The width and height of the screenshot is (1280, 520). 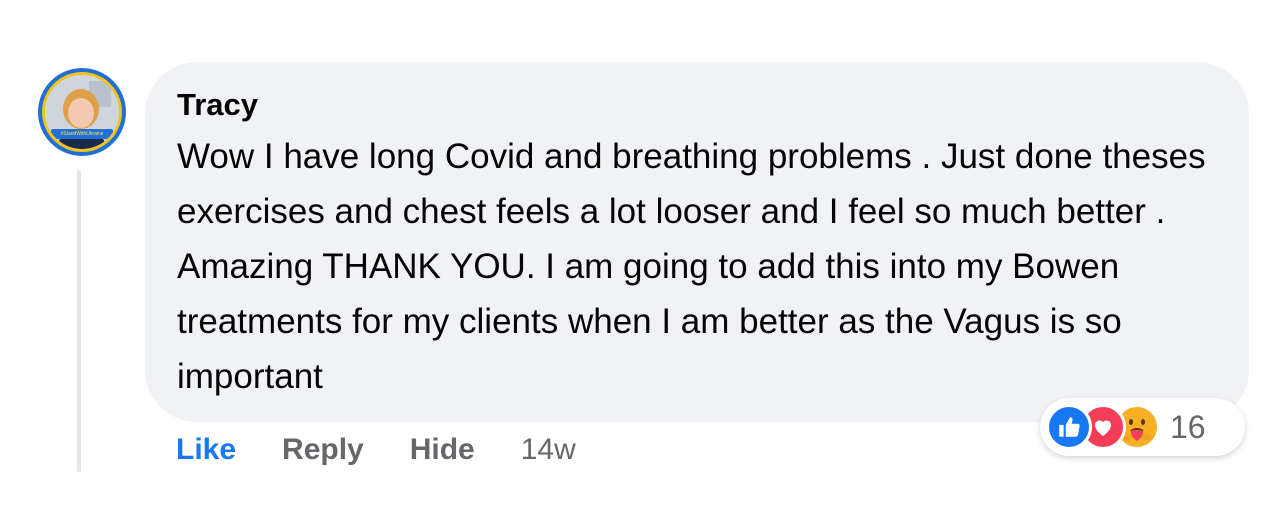 What do you see at coordinates (1142, 427) in the screenshot?
I see `reactions-summary: 16` at bounding box center [1142, 427].